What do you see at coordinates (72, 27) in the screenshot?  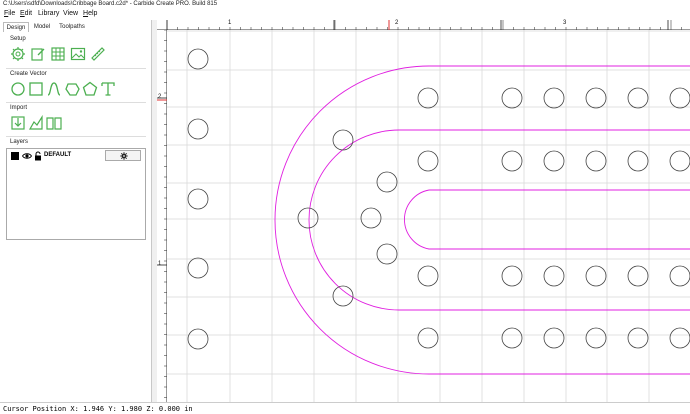 I see `tab-toolpaths: Toolpaths` at bounding box center [72, 27].